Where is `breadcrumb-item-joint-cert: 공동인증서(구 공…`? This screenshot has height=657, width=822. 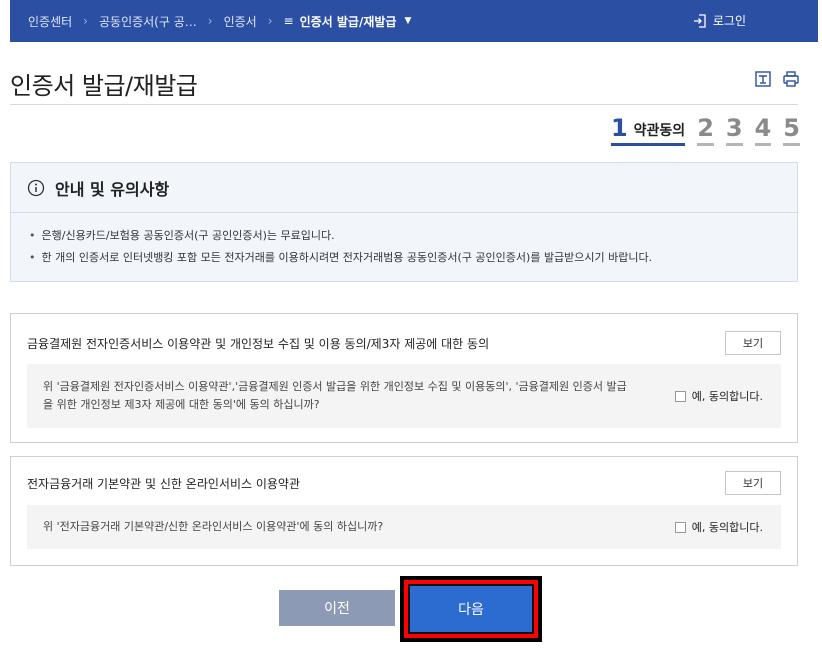 breadcrumb-item-joint-cert: 공동인증서(구 공… is located at coordinates (148, 21).